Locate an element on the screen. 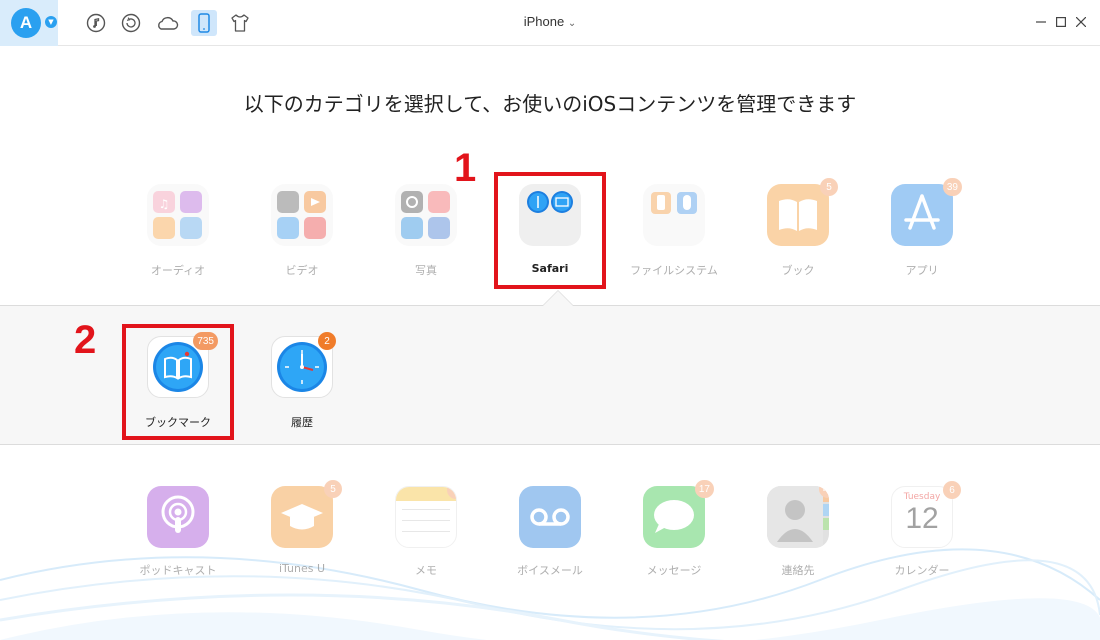 Image resolution: width=1100 pixels, height=640 pixels. device-selector: iPhone ⌄ is located at coordinates (550, 21).